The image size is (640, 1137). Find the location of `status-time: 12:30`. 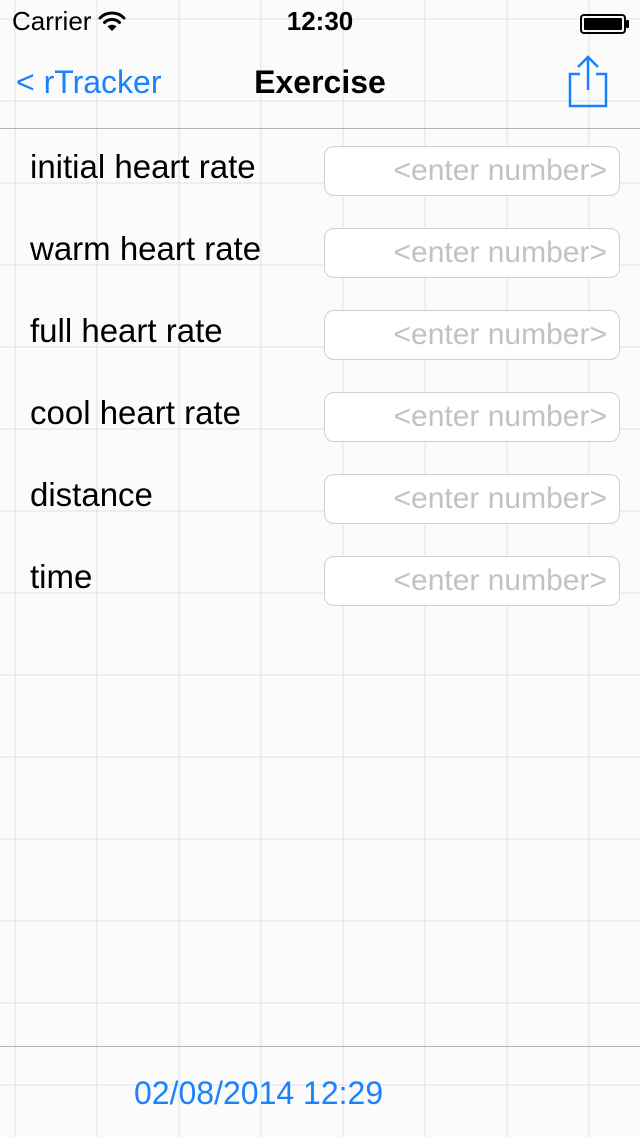

status-time: 12:30 is located at coordinates (320, 21).